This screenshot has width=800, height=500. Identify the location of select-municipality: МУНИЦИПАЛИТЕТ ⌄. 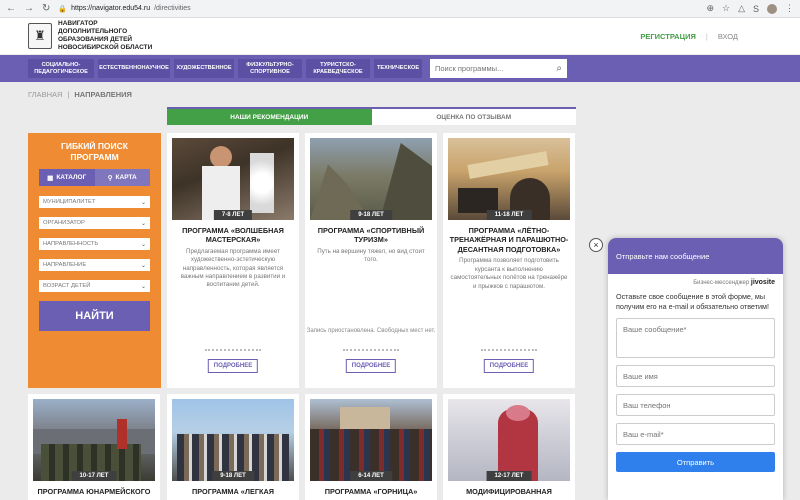
(94, 202).